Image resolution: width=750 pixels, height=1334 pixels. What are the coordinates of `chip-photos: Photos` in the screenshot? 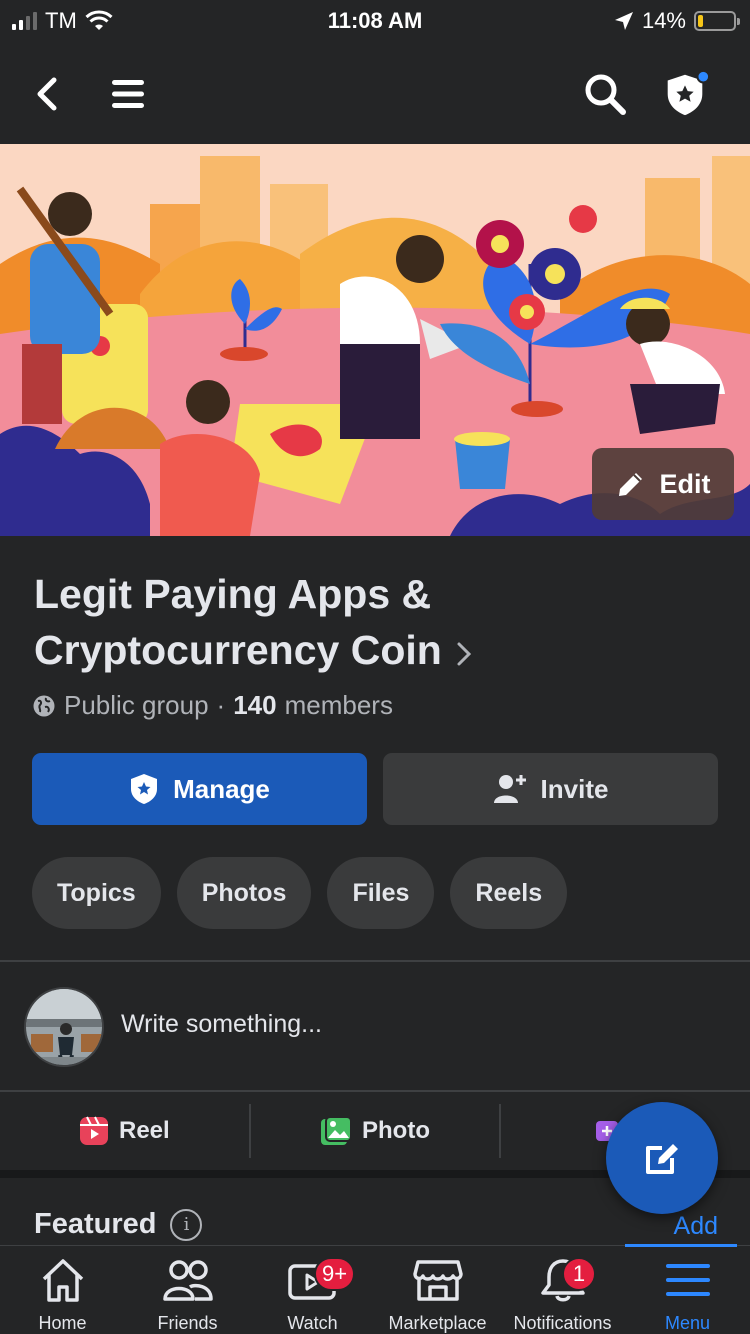 It's located at (244, 893).